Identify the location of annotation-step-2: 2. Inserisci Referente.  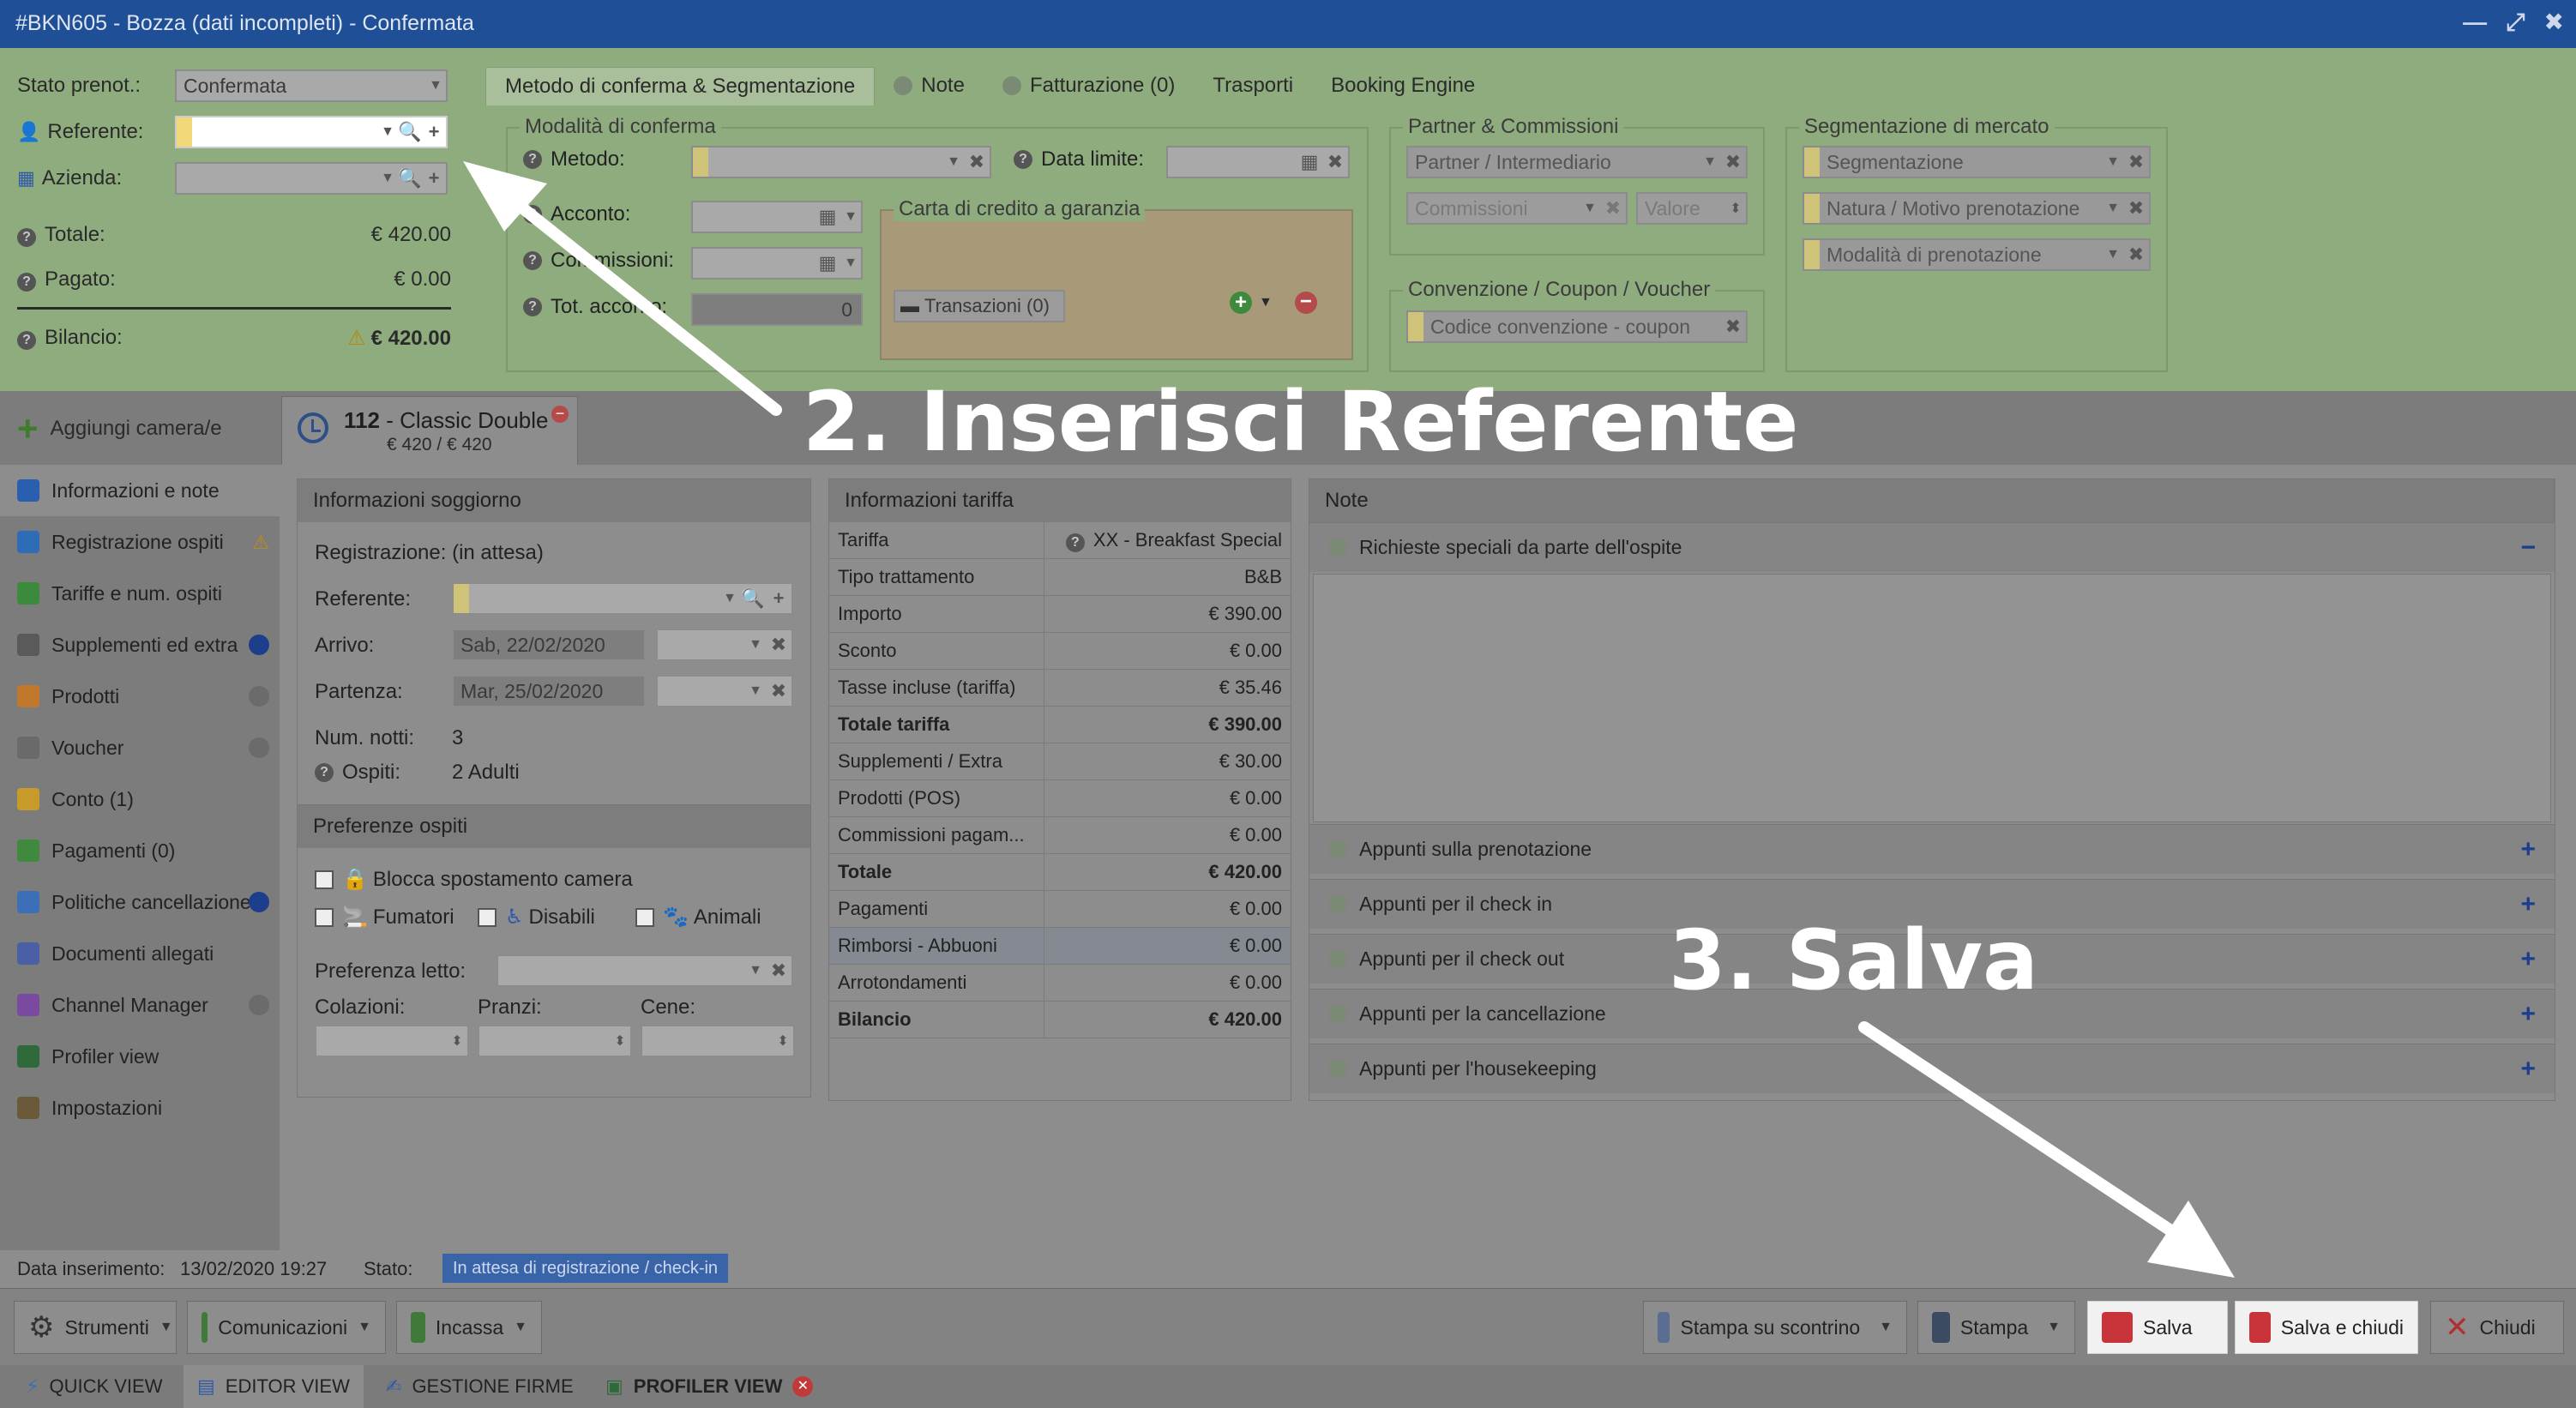
(1301, 422).